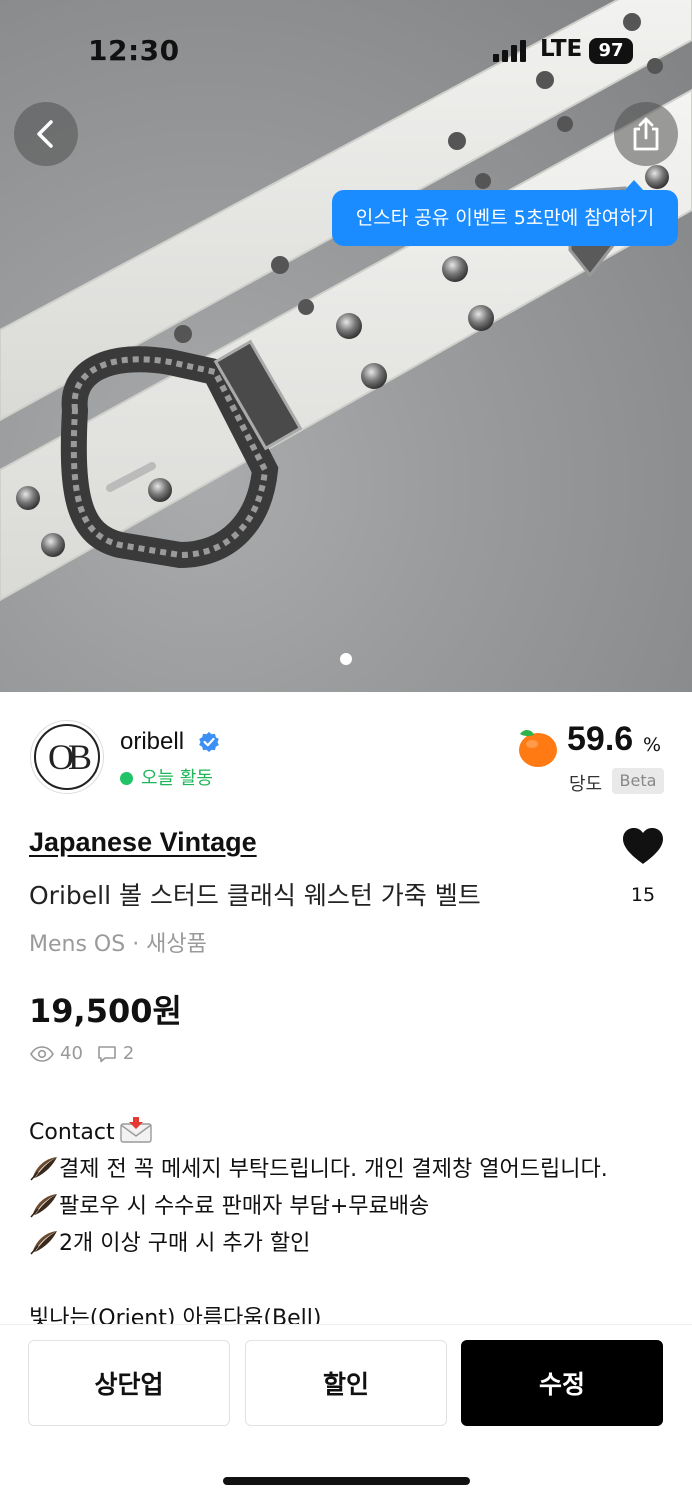  What do you see at coordinates (600, 739) in the screenshot?
I see `sweetness-value: 59.6` at bounding box center [600, 739].